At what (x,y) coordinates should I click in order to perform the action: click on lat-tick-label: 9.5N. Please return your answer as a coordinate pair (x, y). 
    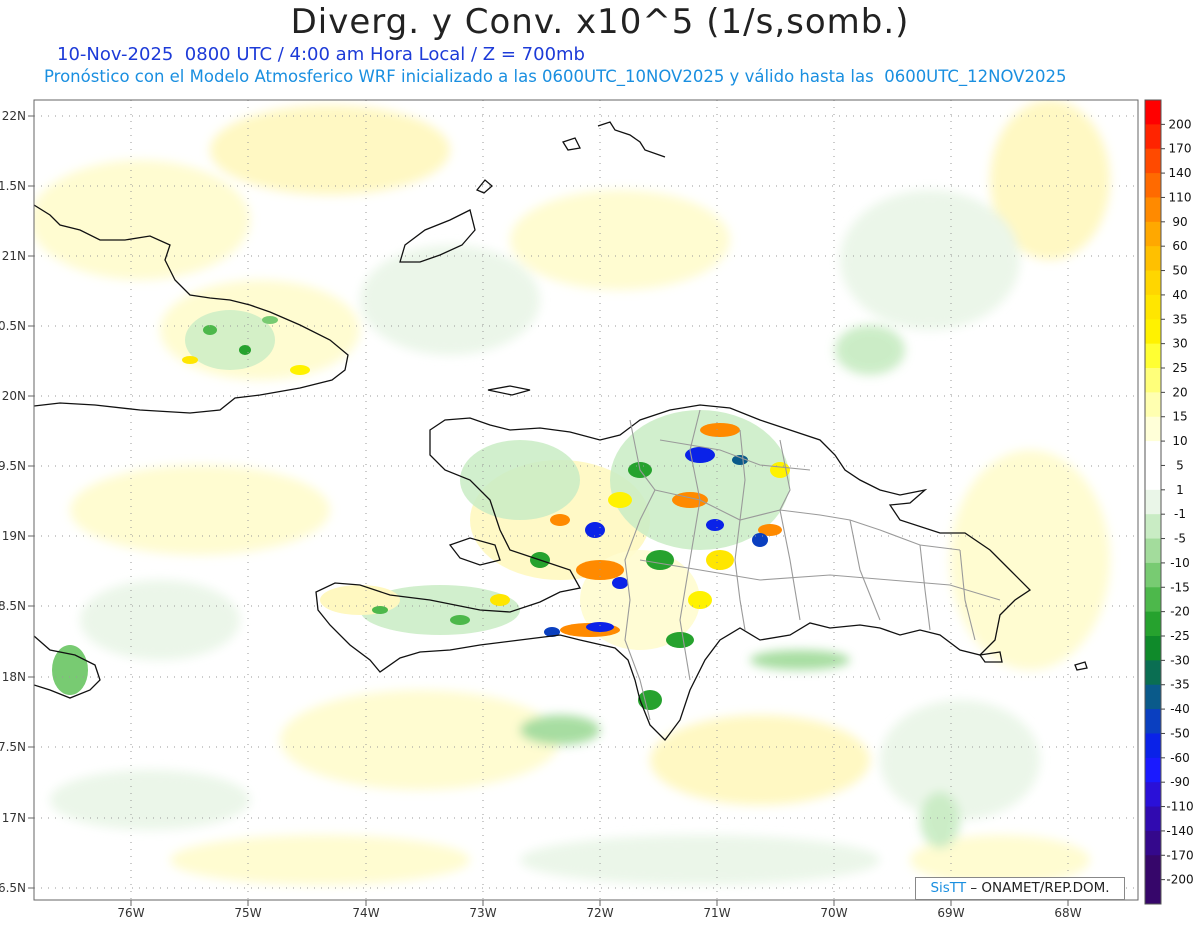
    Looking at the image, I should click on (13, 466).